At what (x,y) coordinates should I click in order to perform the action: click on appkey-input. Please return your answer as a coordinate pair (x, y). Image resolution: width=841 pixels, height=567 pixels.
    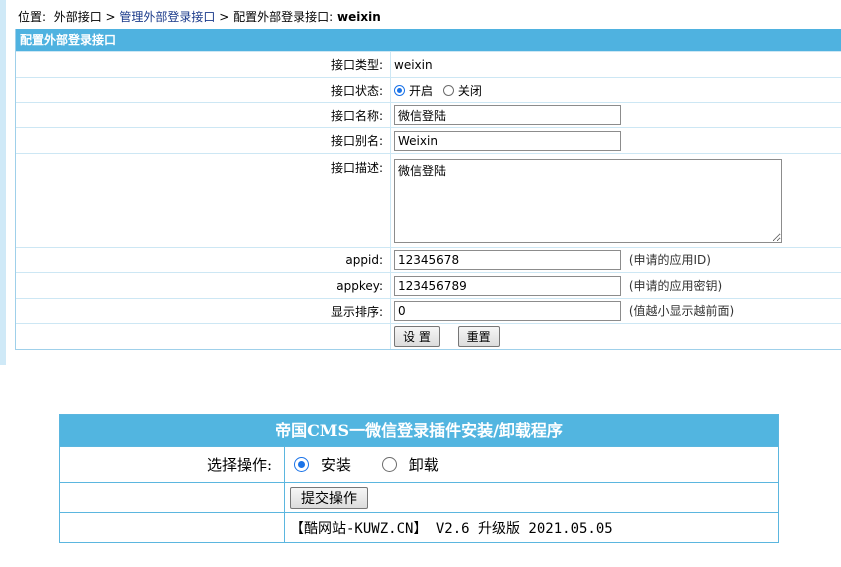
    Looking at the image, I should click on (507, 285).